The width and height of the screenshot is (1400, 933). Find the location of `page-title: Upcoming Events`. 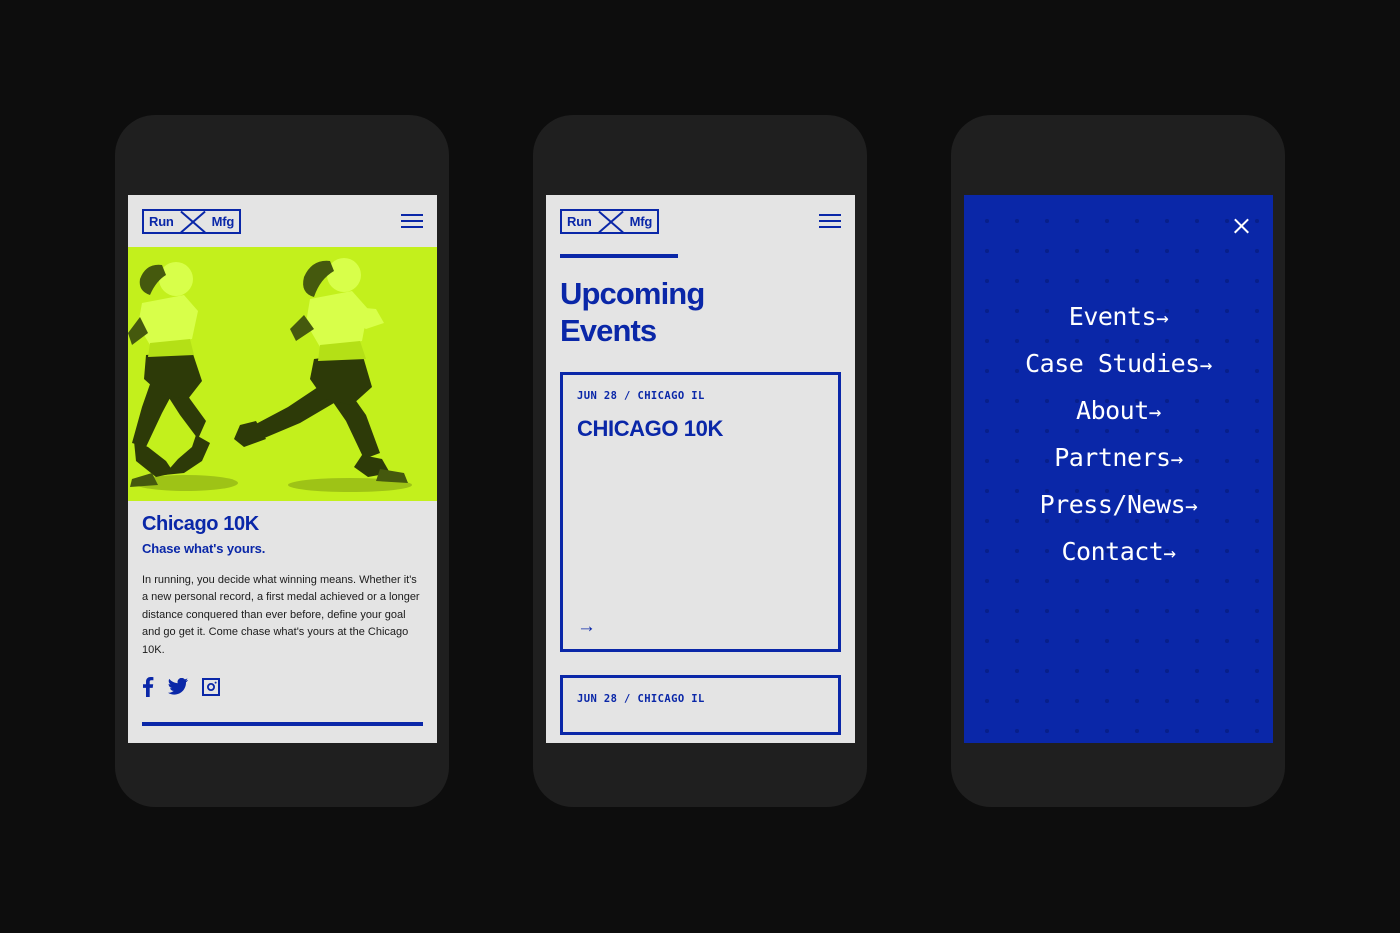

page-title: Upcoming Events is located at coordinates (700, 312).